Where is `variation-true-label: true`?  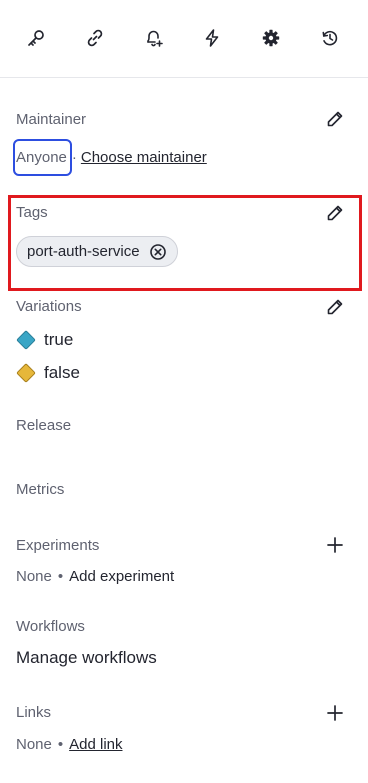 variation-true-label: true is located at coordinates (59, 339).